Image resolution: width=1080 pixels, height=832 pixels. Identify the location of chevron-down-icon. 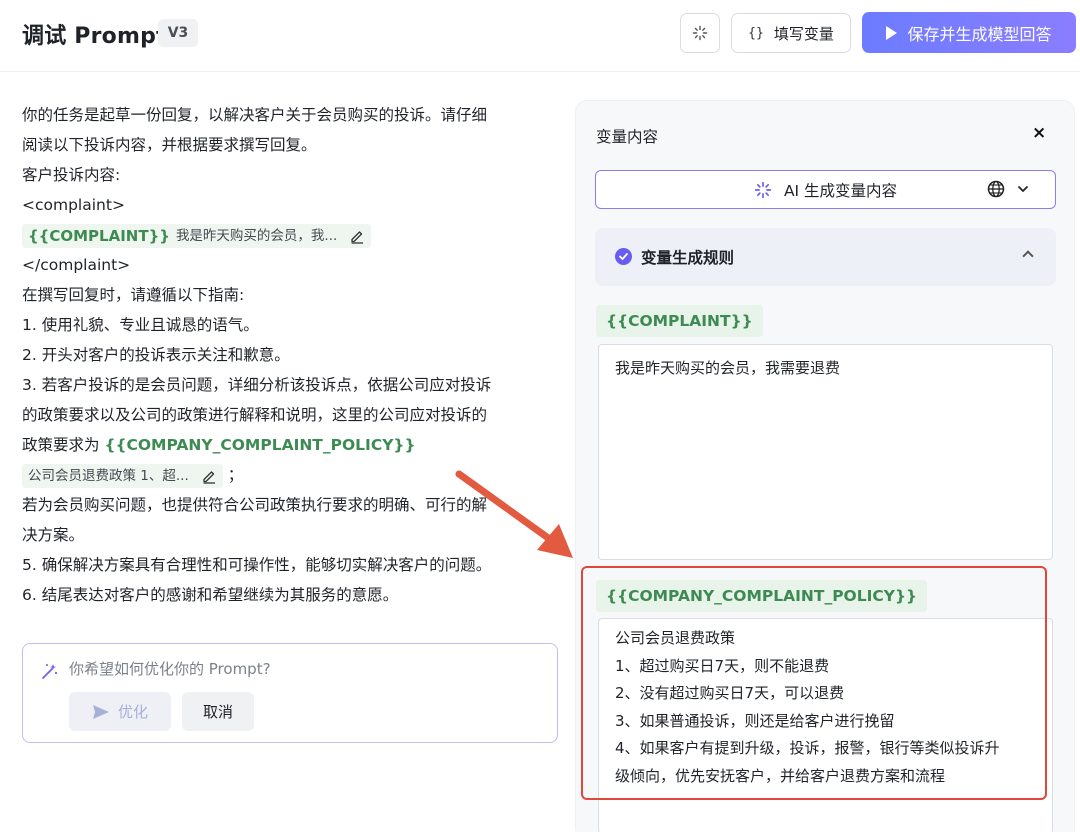
(1023, 189).